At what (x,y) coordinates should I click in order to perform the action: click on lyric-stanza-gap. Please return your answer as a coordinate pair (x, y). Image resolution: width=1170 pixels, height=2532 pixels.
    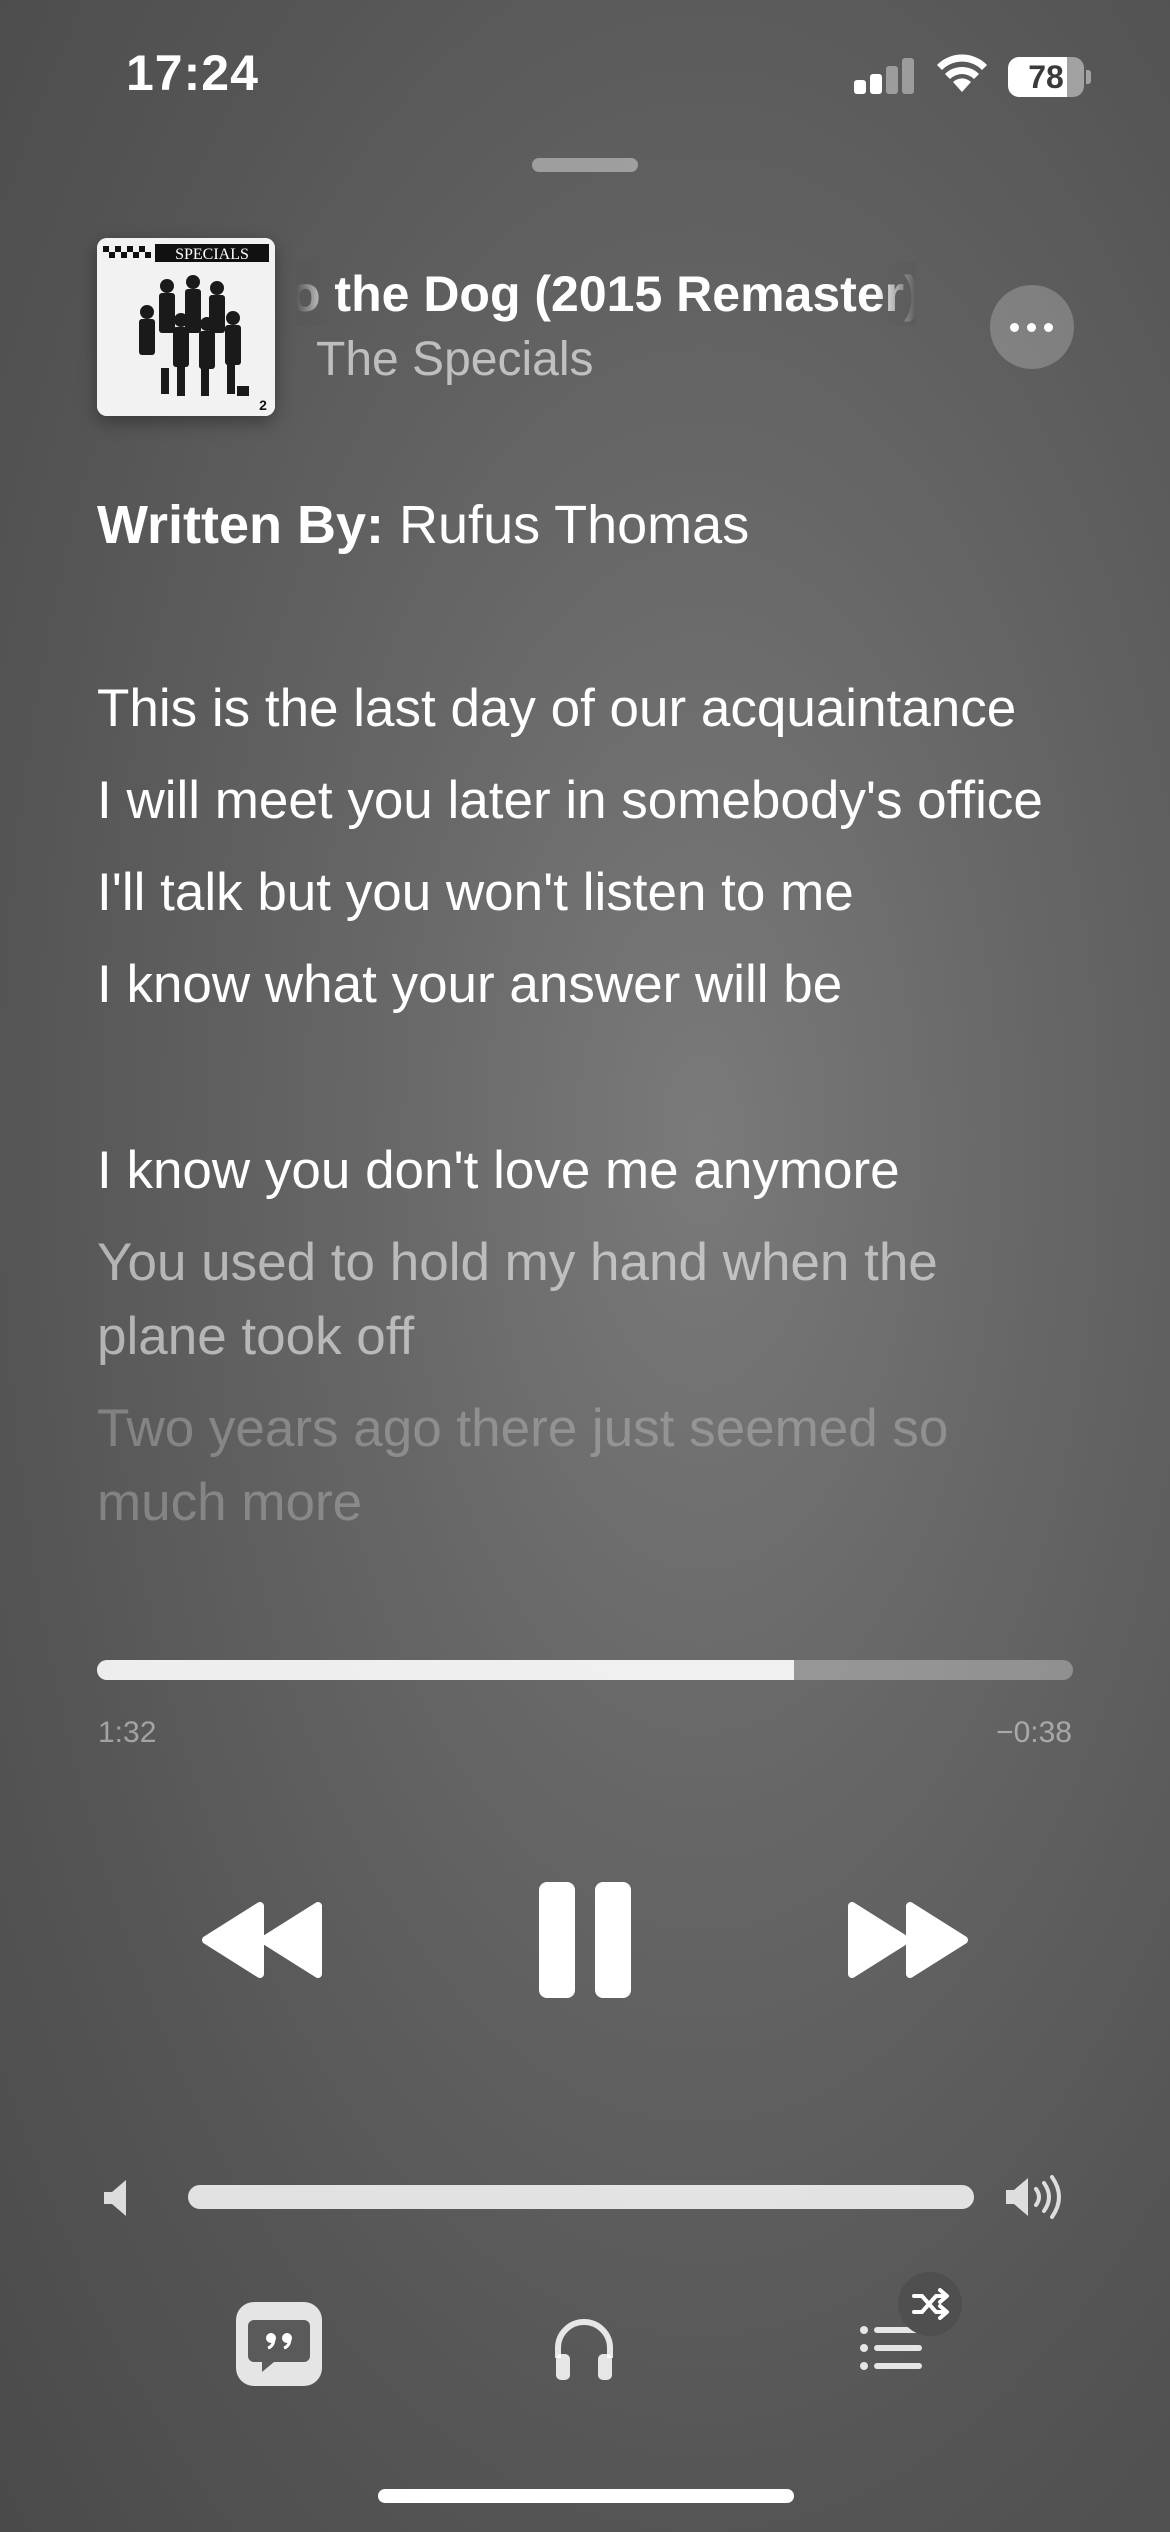
    Looking at the image, I should click on (587, 1087).